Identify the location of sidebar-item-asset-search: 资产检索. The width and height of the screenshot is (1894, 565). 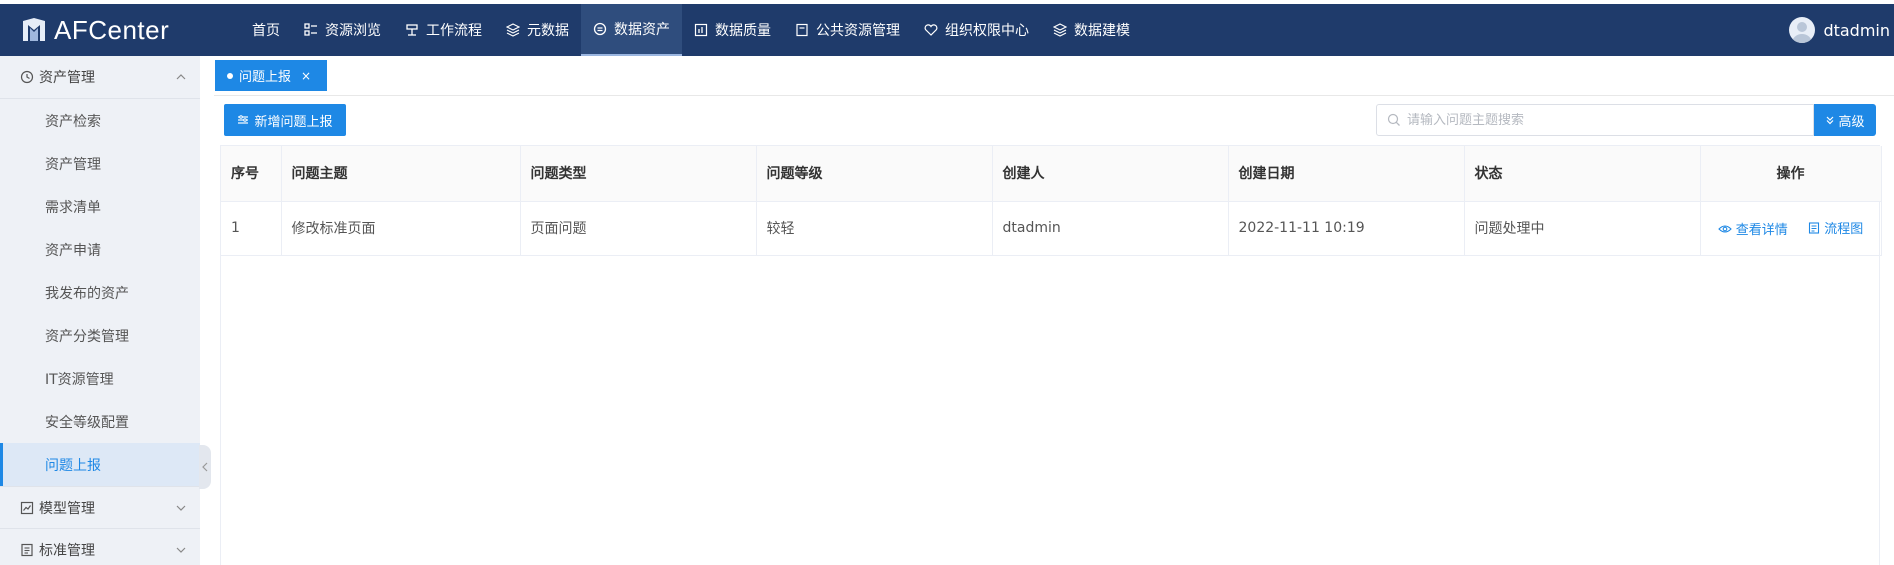
(100, 120).